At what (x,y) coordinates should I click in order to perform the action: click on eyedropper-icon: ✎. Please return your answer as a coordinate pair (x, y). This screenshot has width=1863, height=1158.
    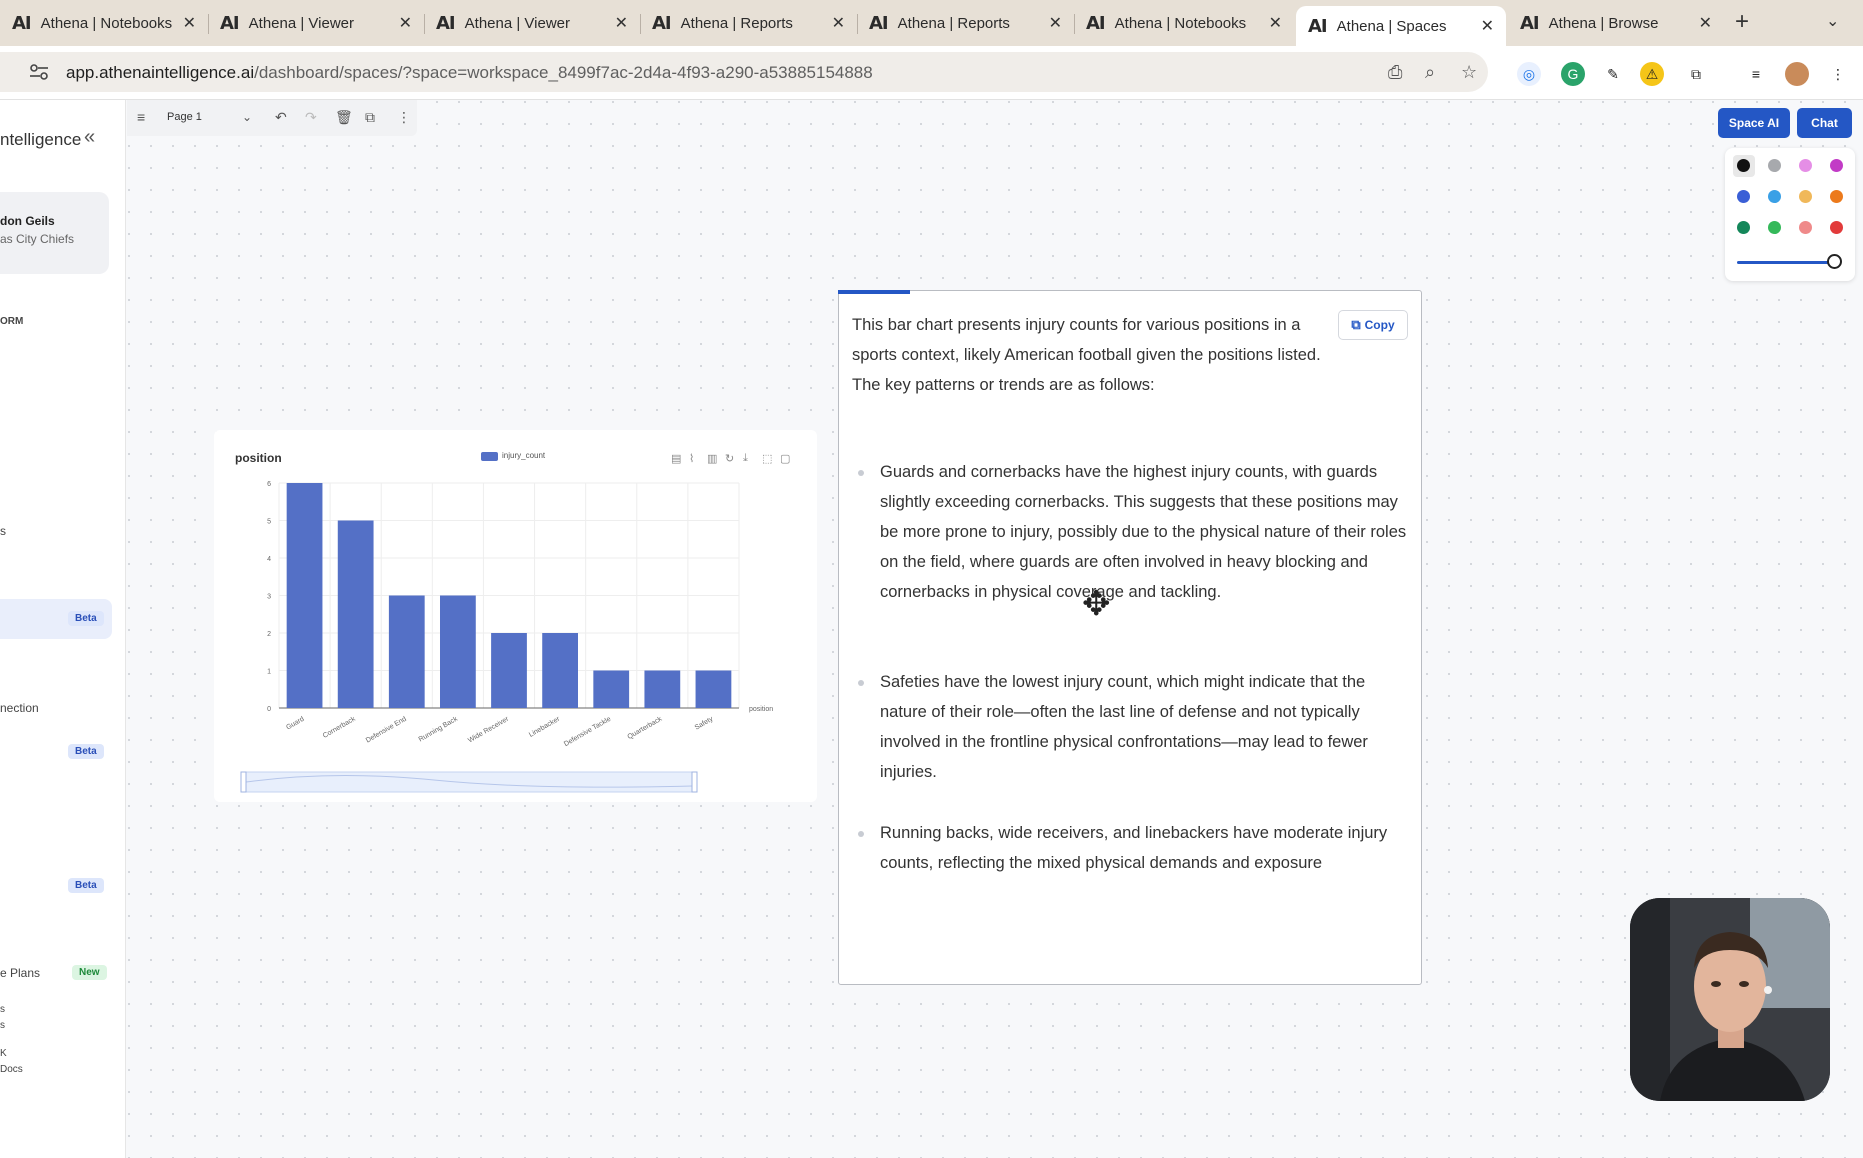
    Looking at the image, I should click on (1613, 74).